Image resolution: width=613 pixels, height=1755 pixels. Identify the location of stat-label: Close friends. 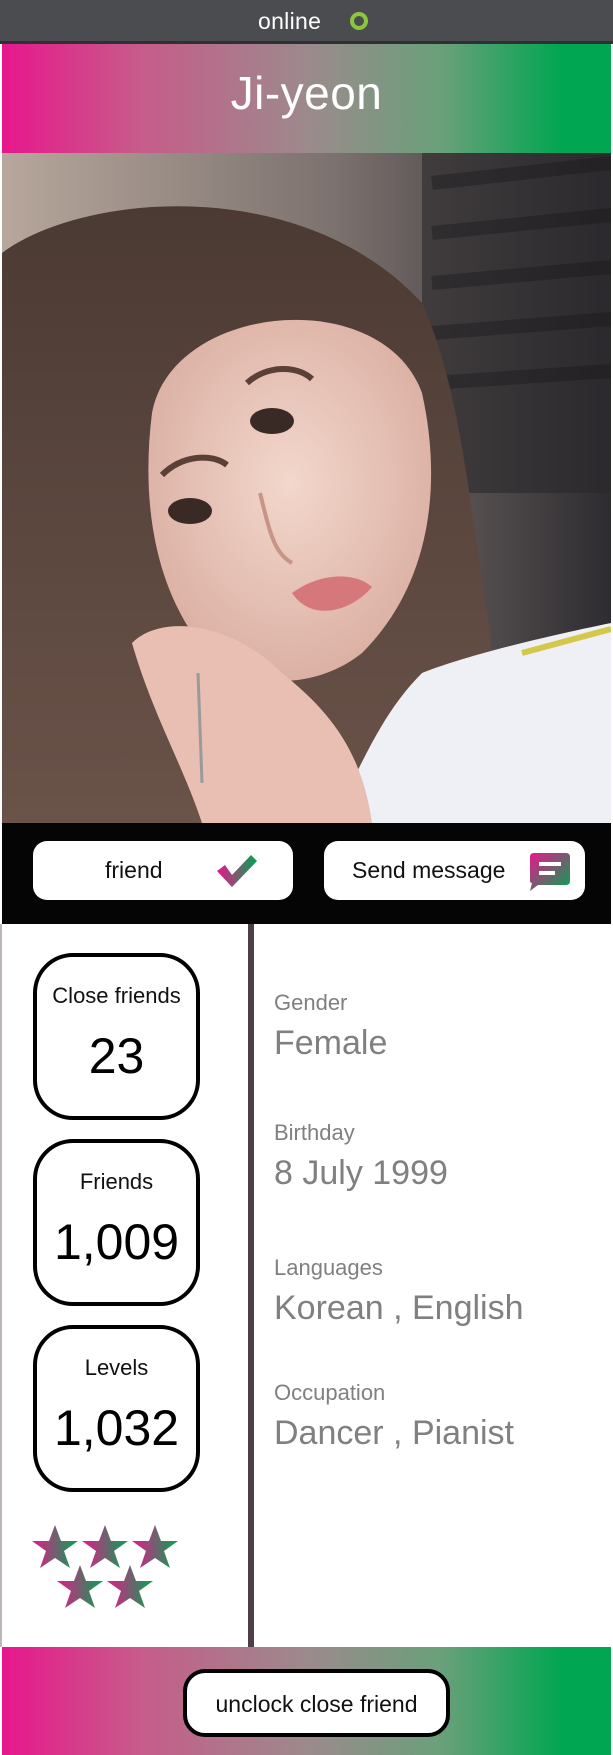
(116, 995).